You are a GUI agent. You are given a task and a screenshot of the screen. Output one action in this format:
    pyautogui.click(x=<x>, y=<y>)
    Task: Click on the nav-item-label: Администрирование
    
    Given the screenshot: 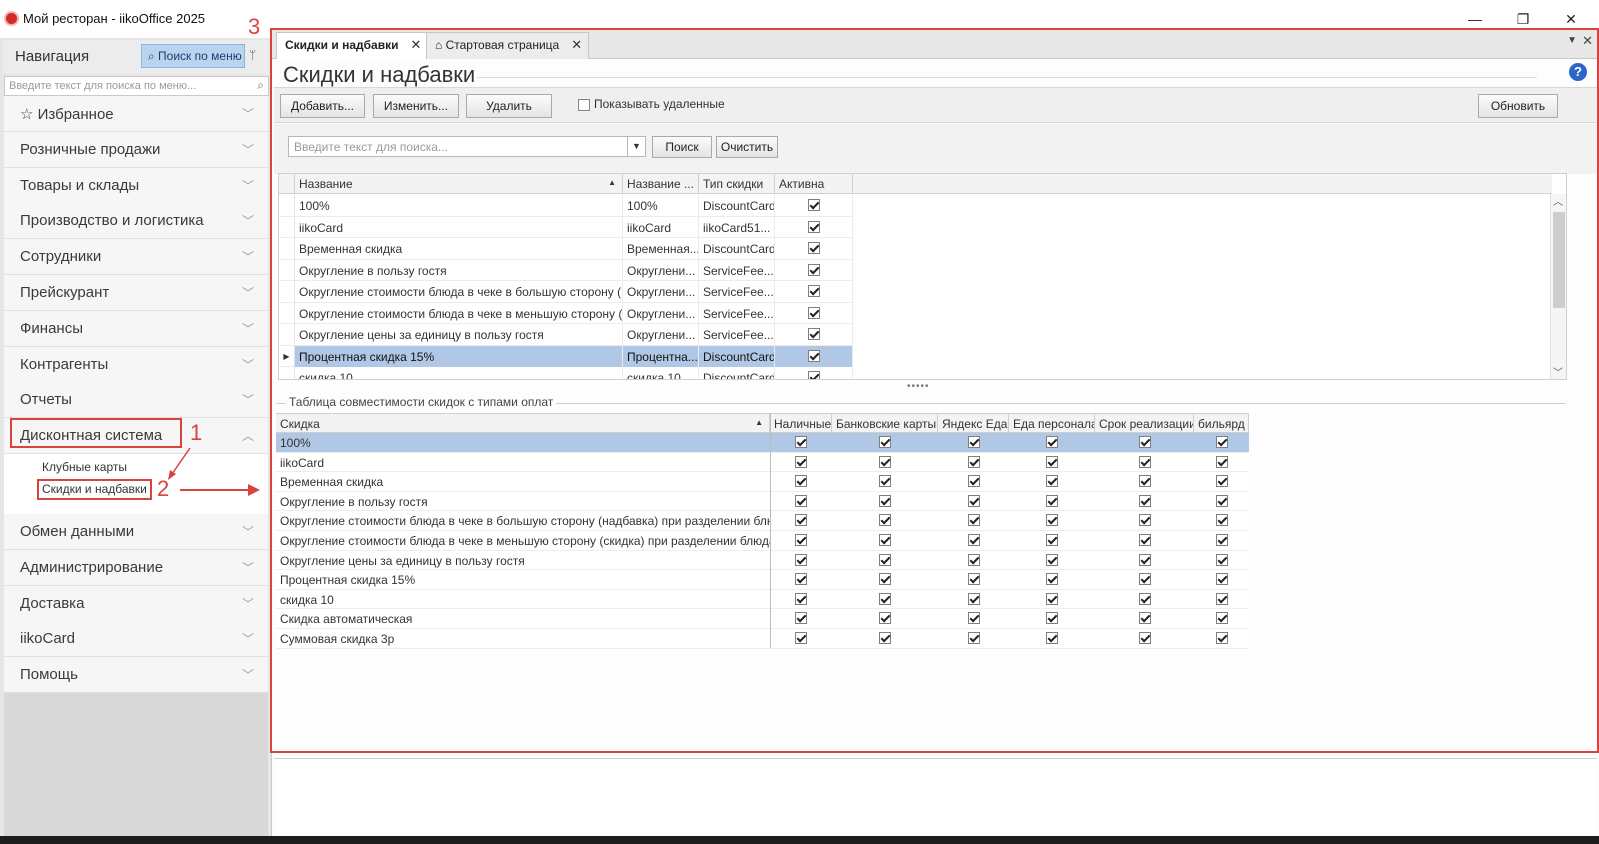 What is the action you would take?
    pyautogui.click(x=92, y=567)
    